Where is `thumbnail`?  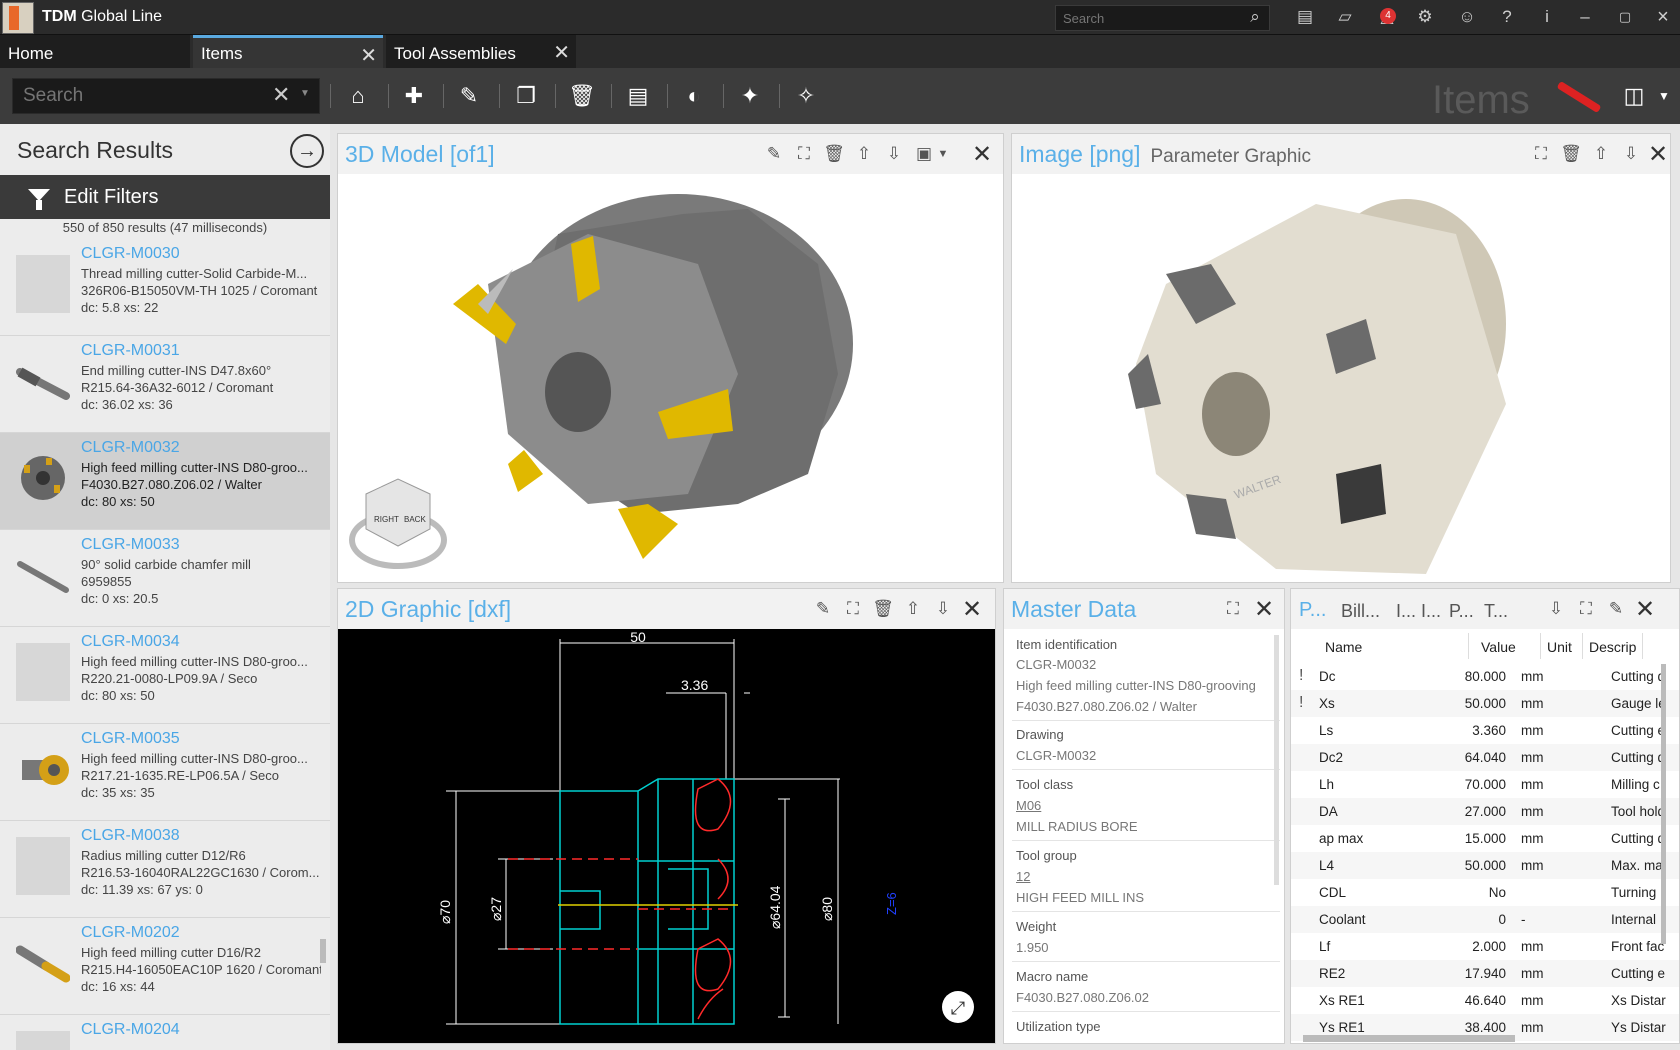 thumbnail is located at coordinates (43, 769).